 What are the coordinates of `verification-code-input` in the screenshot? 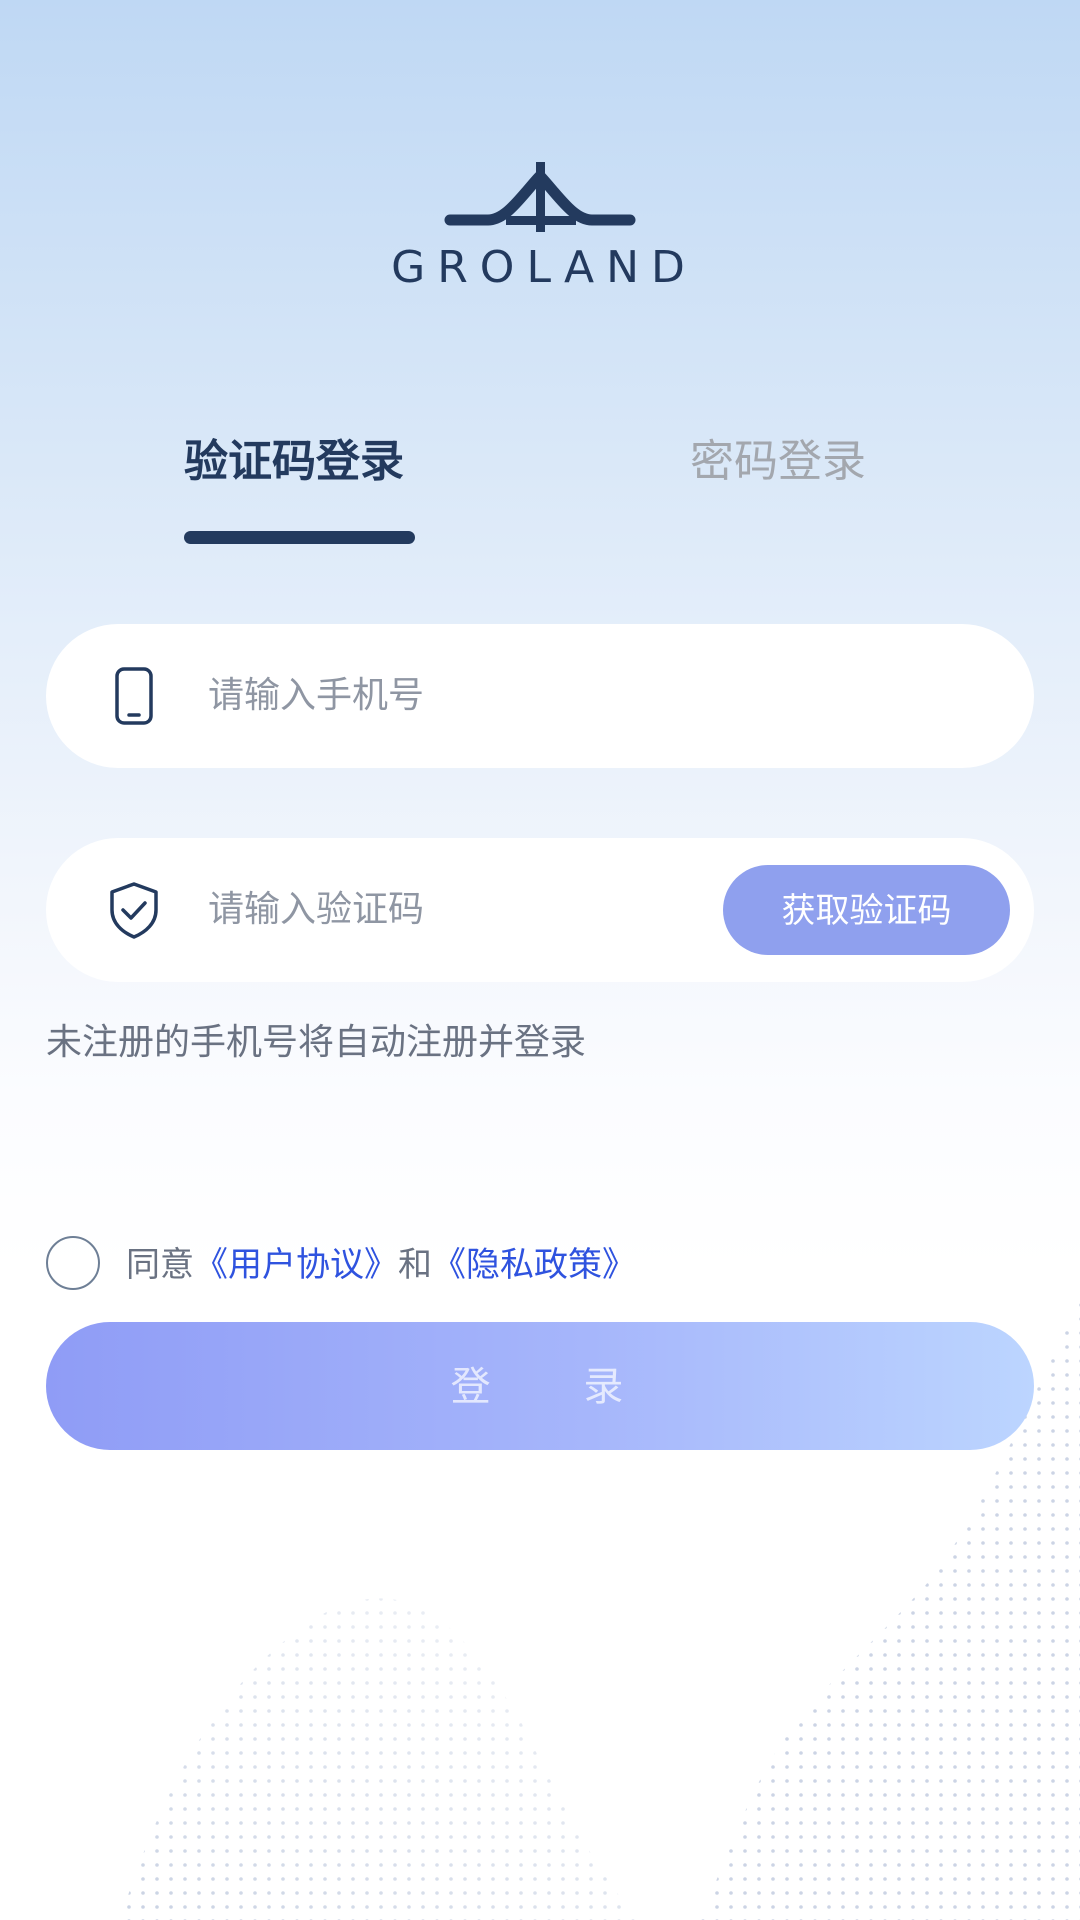 It's located at (448, 910).